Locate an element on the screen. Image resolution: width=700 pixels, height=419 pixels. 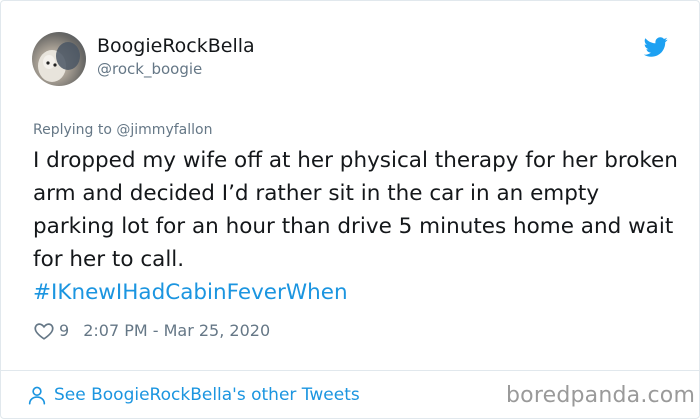
avatar is located at coordinates (59, 59).